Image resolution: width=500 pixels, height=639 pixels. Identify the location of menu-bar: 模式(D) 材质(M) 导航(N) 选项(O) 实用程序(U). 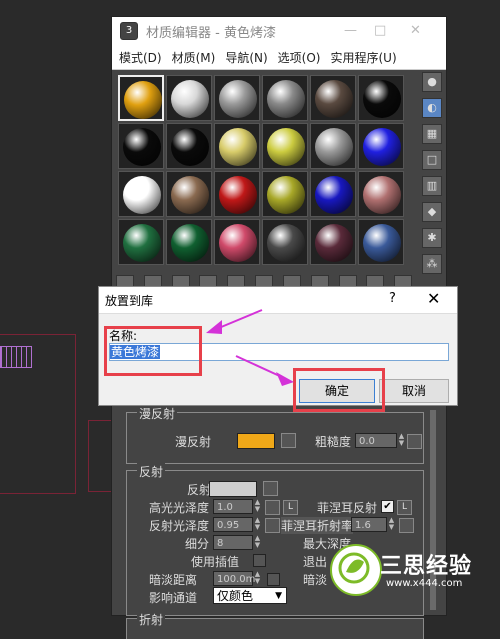
(279, 57).